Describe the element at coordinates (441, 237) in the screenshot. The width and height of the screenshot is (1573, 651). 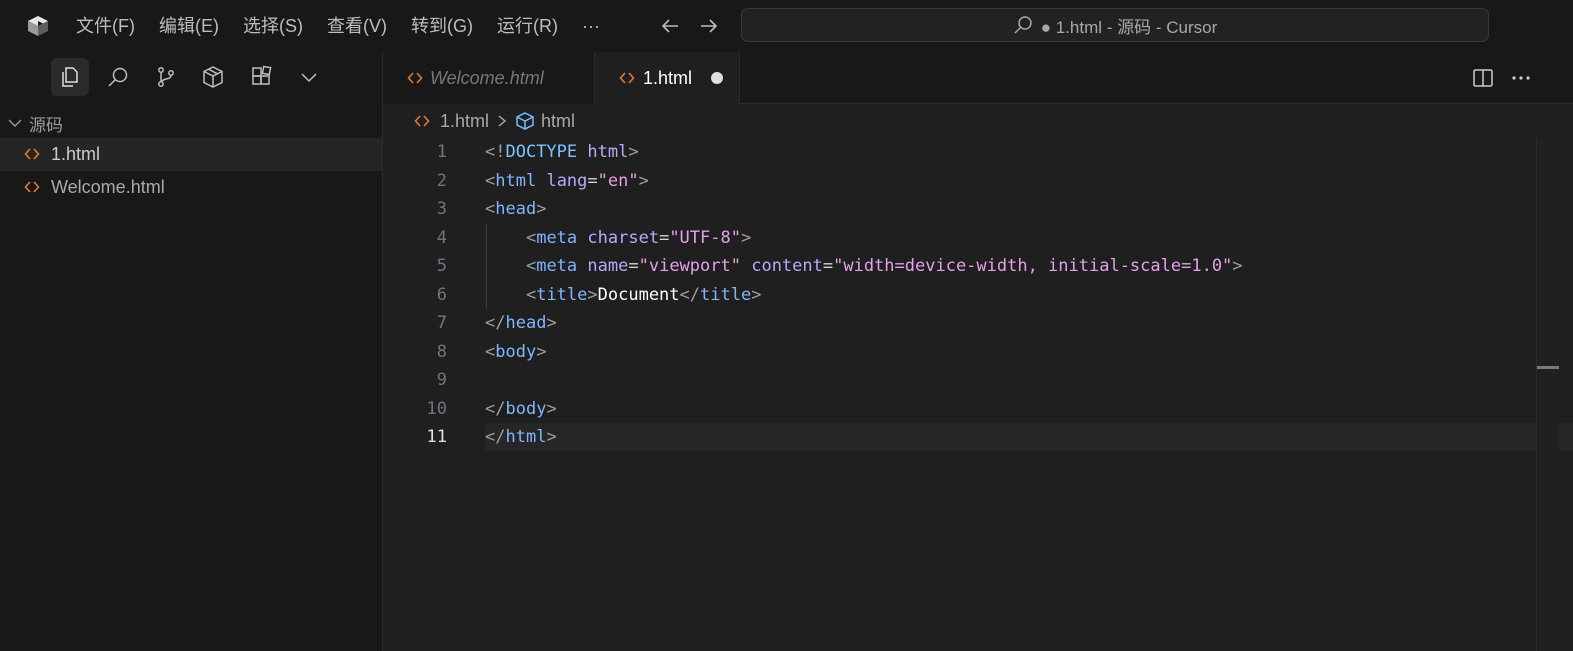
I see `line-number: 4` at that location.